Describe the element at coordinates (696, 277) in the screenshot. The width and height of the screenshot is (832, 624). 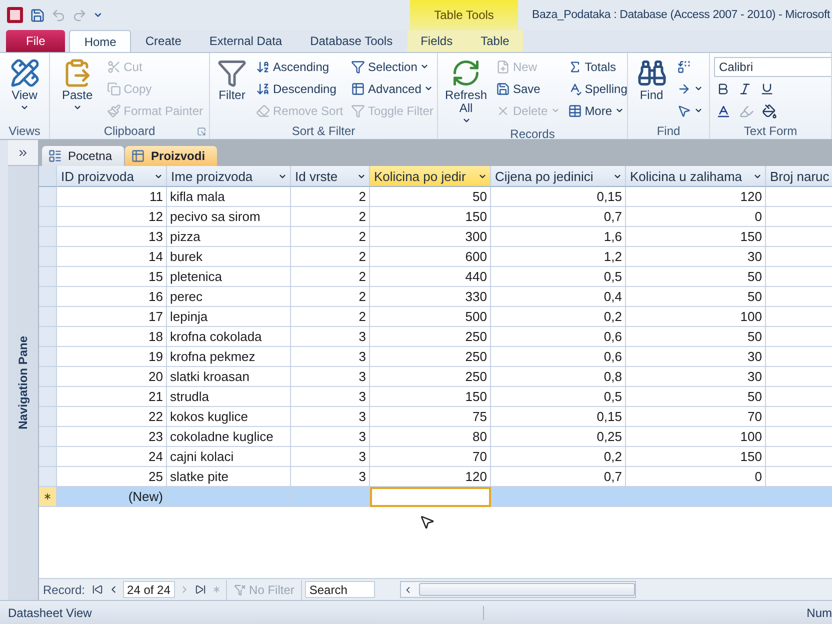
I see `table-cell: 50` at that location.